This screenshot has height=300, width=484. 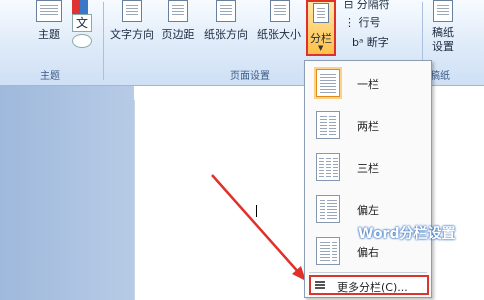 What do you see at coordinates (103, 41) in the screenshot?
I see `divider` at bounding box center [103, 41].